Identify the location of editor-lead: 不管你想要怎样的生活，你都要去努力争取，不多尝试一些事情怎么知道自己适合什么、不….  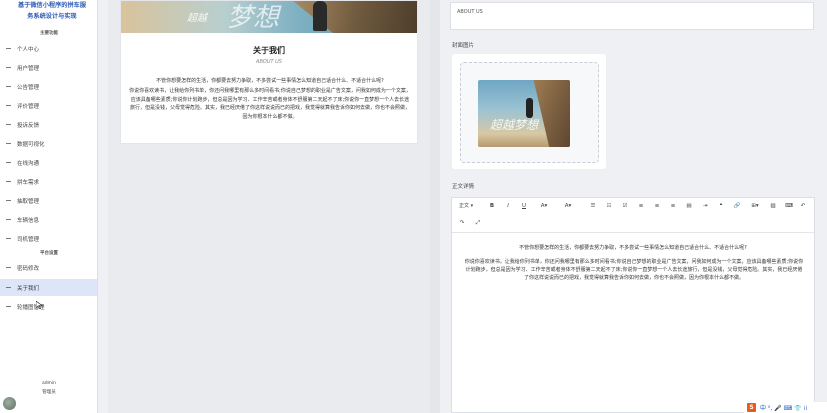
(633, 248).